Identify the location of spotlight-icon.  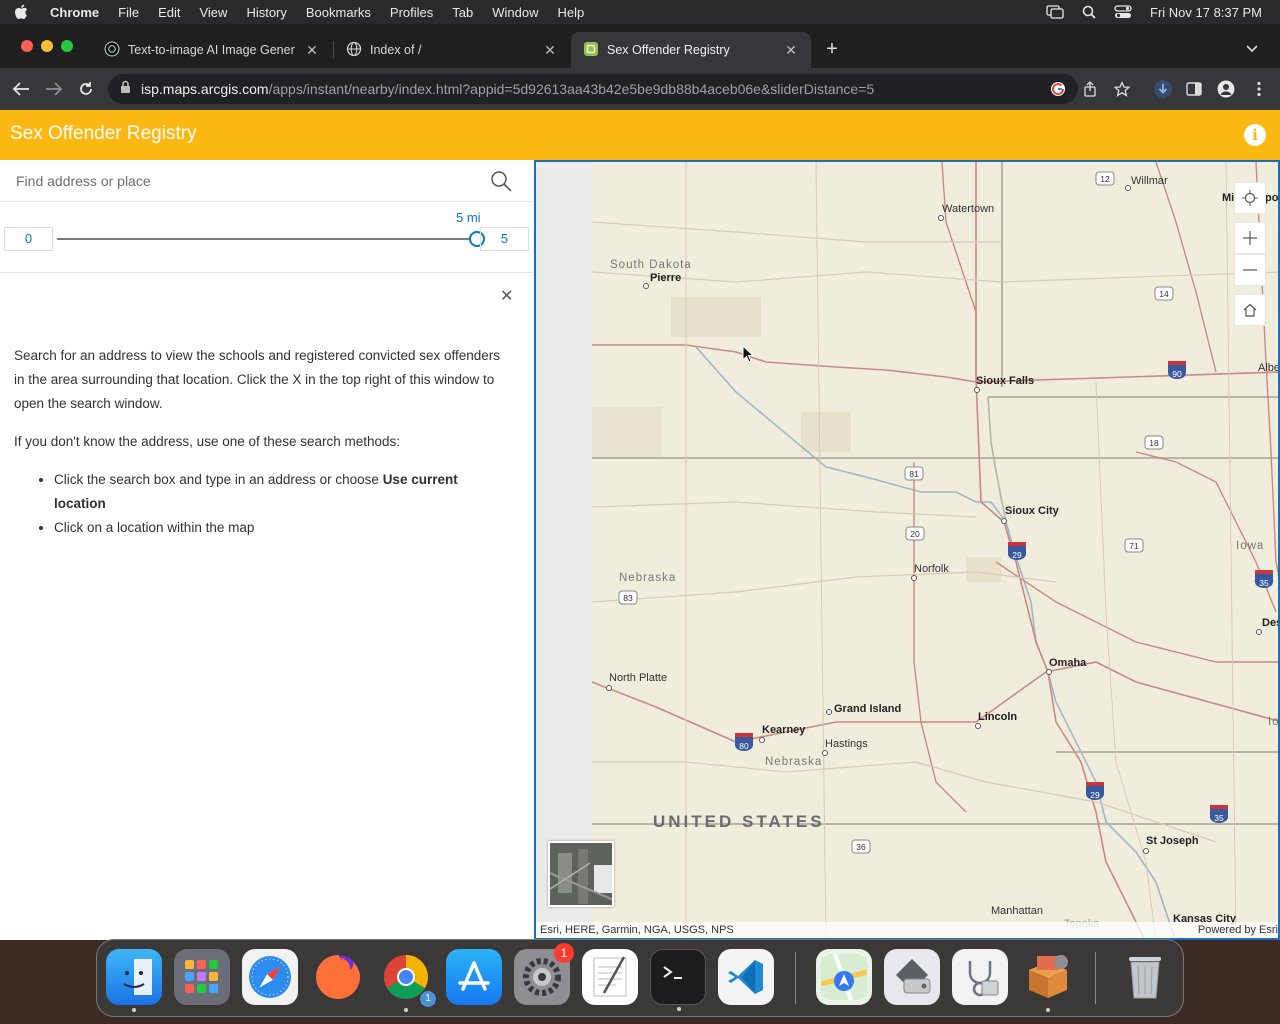
(1089, 12).